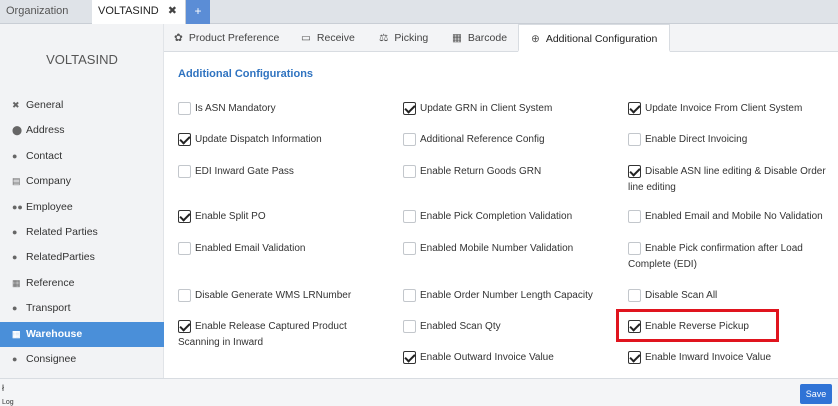 This screenshot has height=406, width=838. Describe the element at coordinates (8, 402) in the screenshot. I see `log-label: Log` at that location.